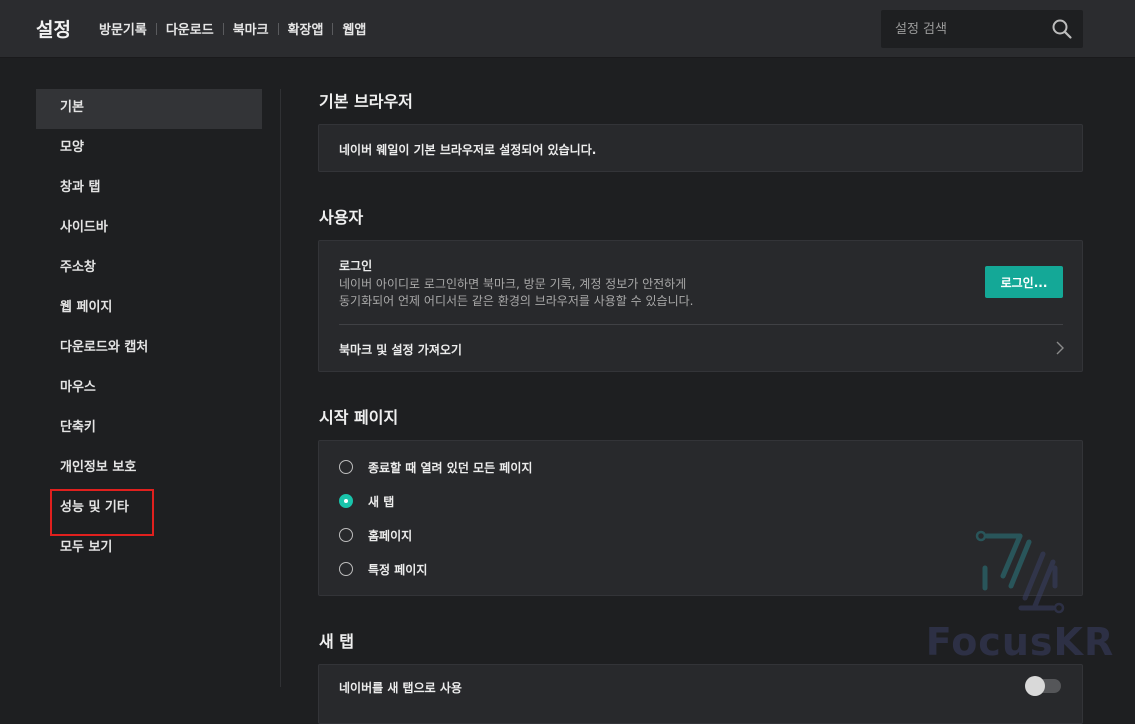  I want to click on login-description-line: 네이버 아이디로 로그인하면 북마크, 방문 기록, 계정 정보가 안전하게, so click(513, 284).